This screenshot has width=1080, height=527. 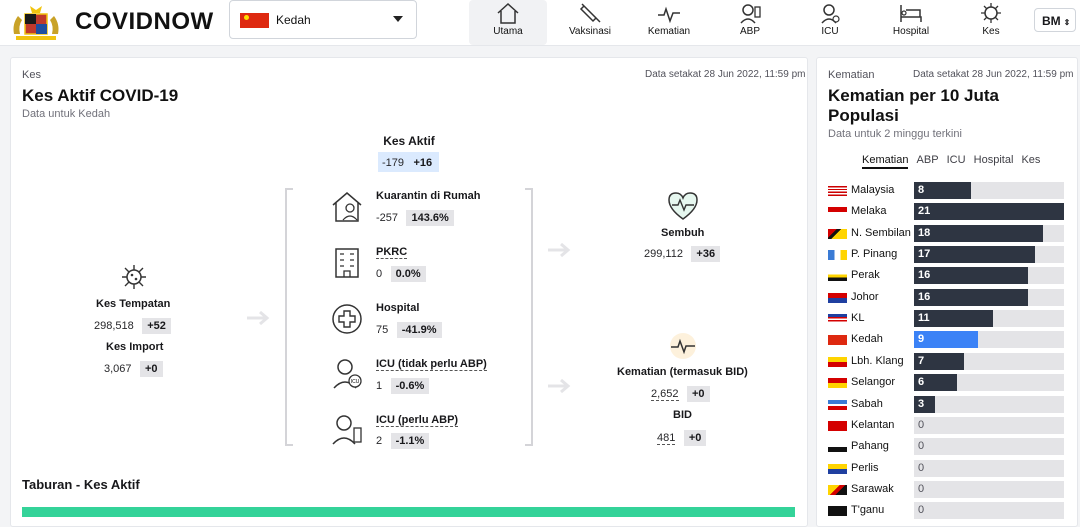 I want to click on stat-title-icu-abp: ICU (perlu ABP), so click(x=417, y=420).